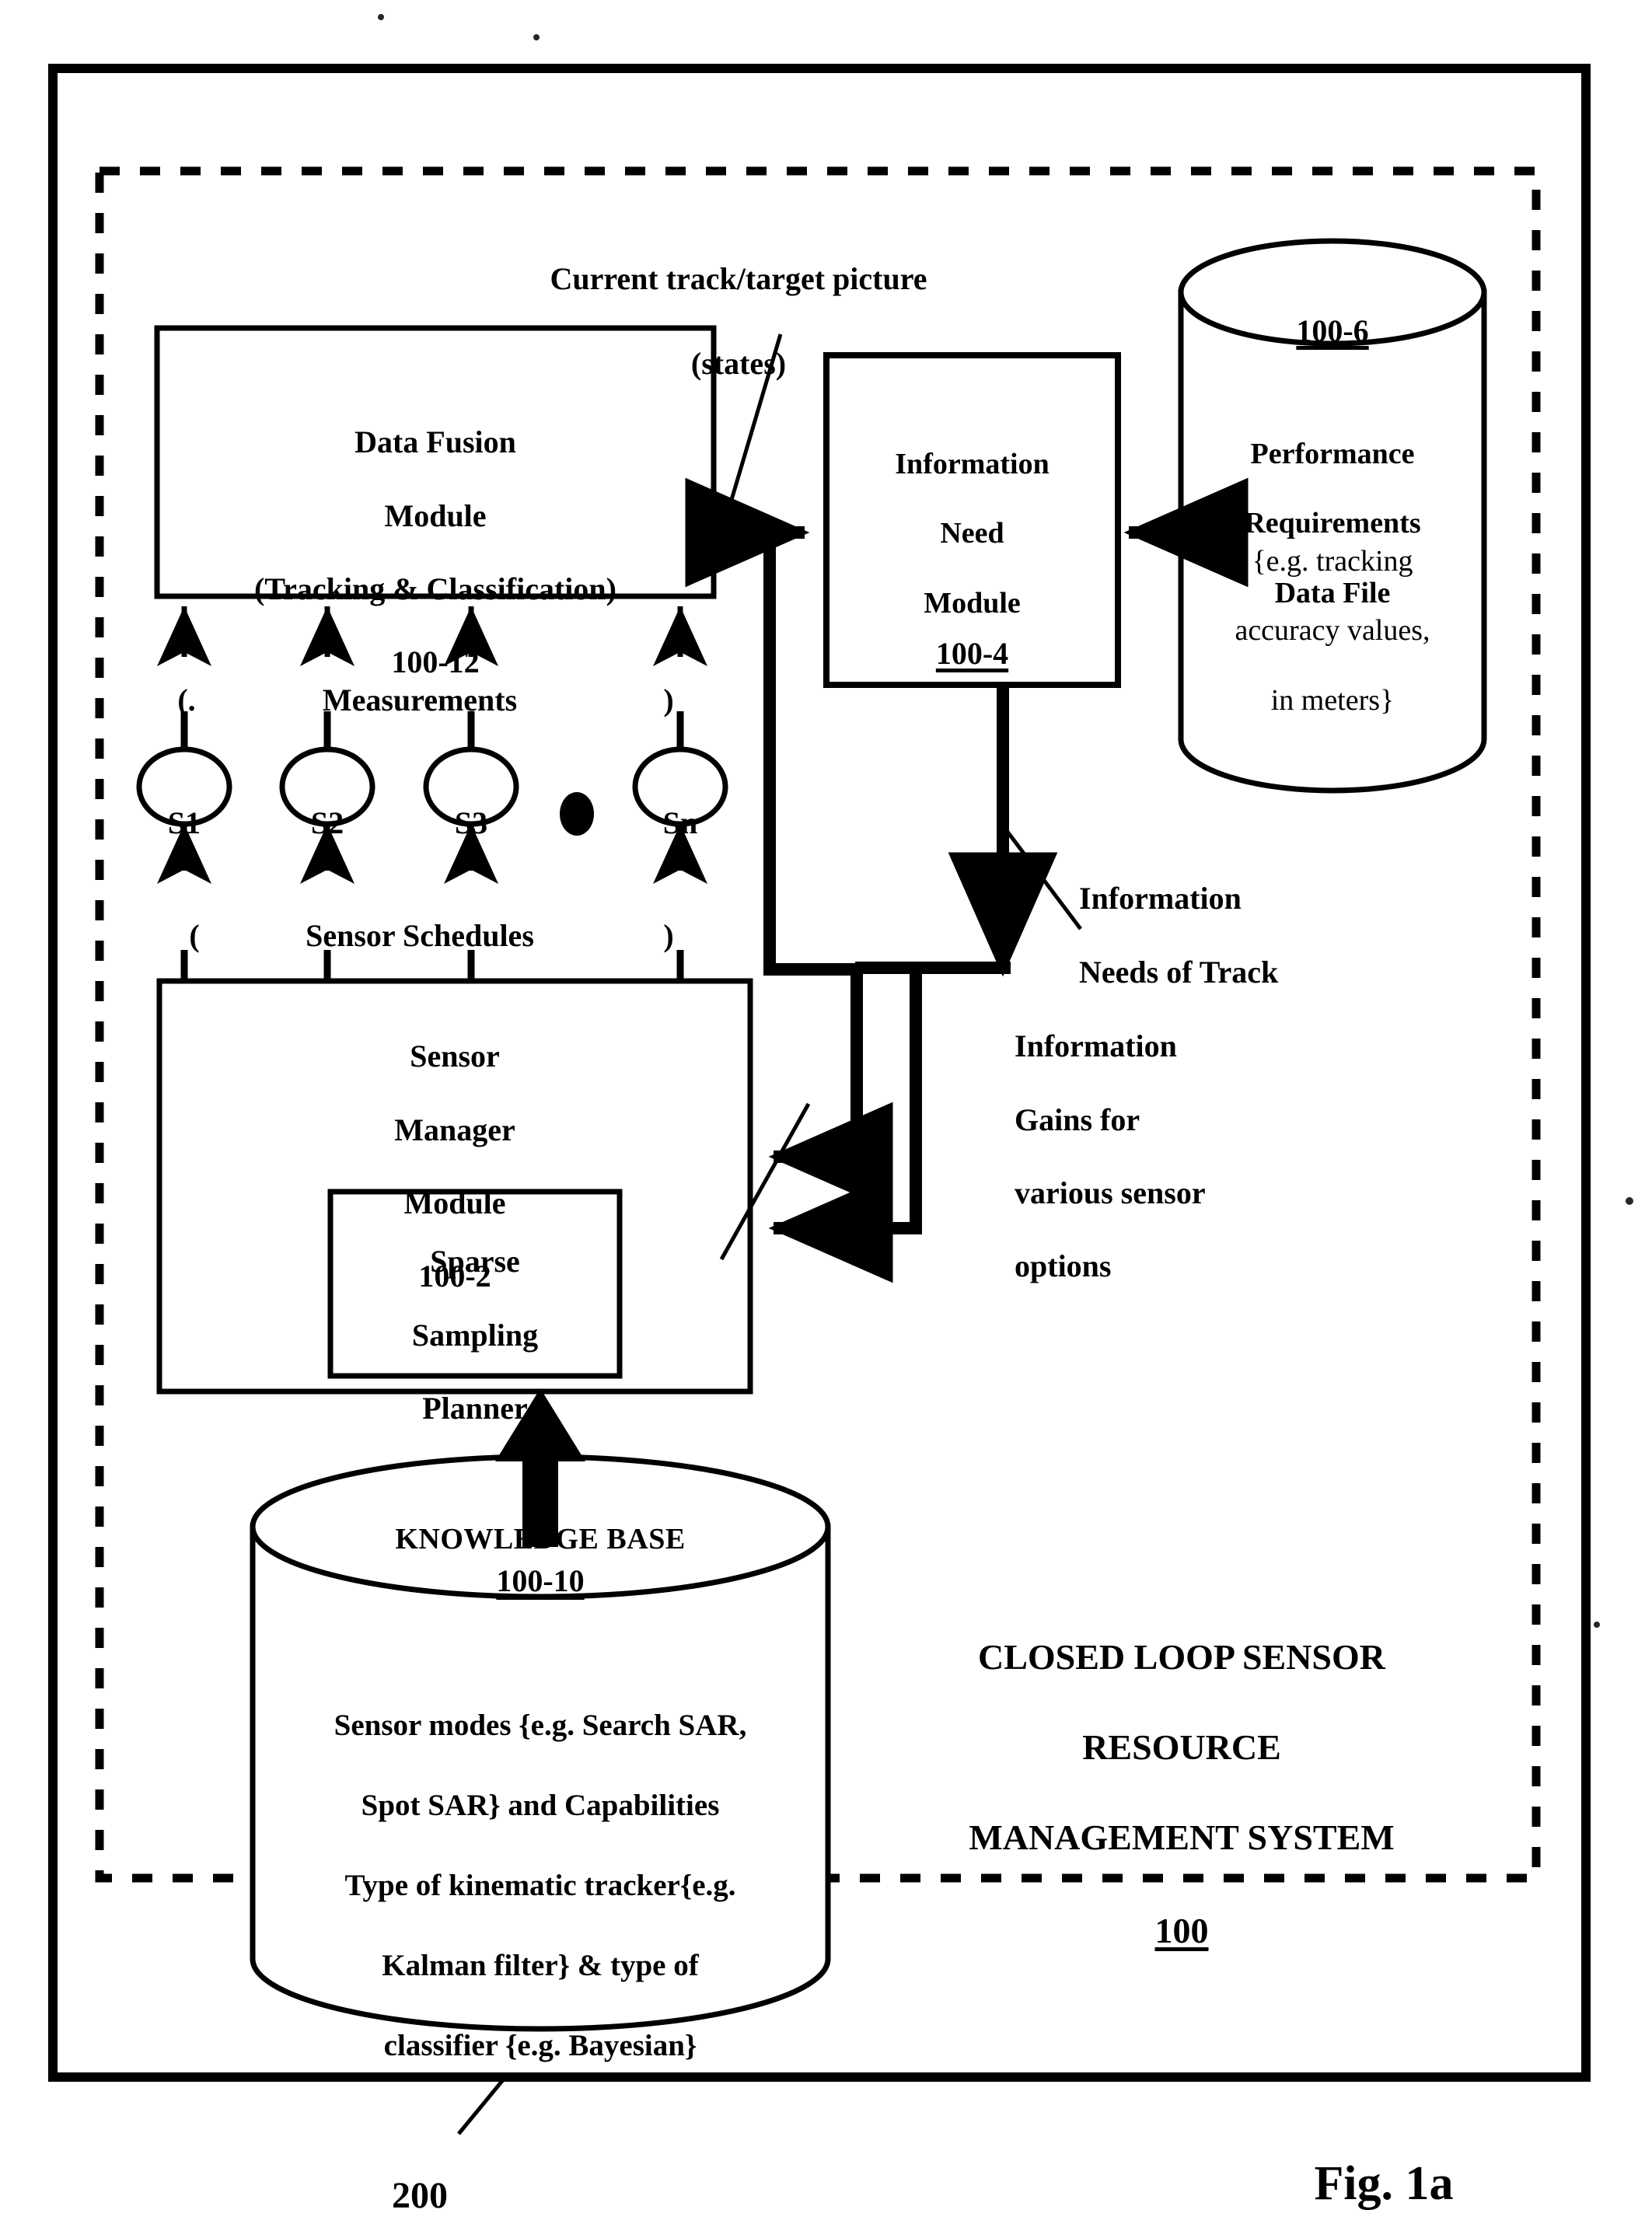  I want to click on info-gains-line3: various sensor, so click(1110, 1192).